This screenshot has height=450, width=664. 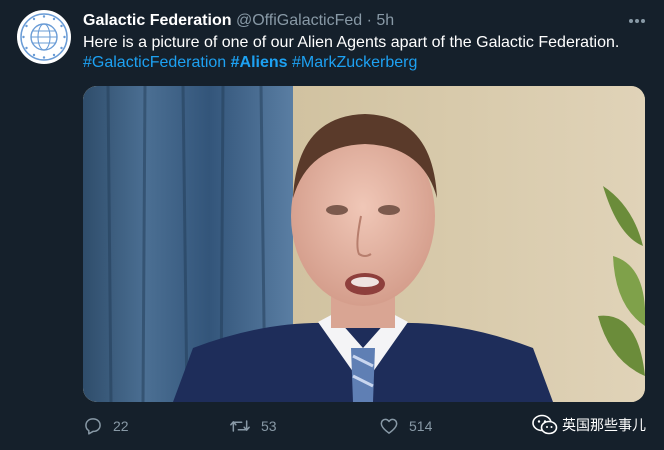 I want to click on more-dots-icon, so click(x=637, y=21).